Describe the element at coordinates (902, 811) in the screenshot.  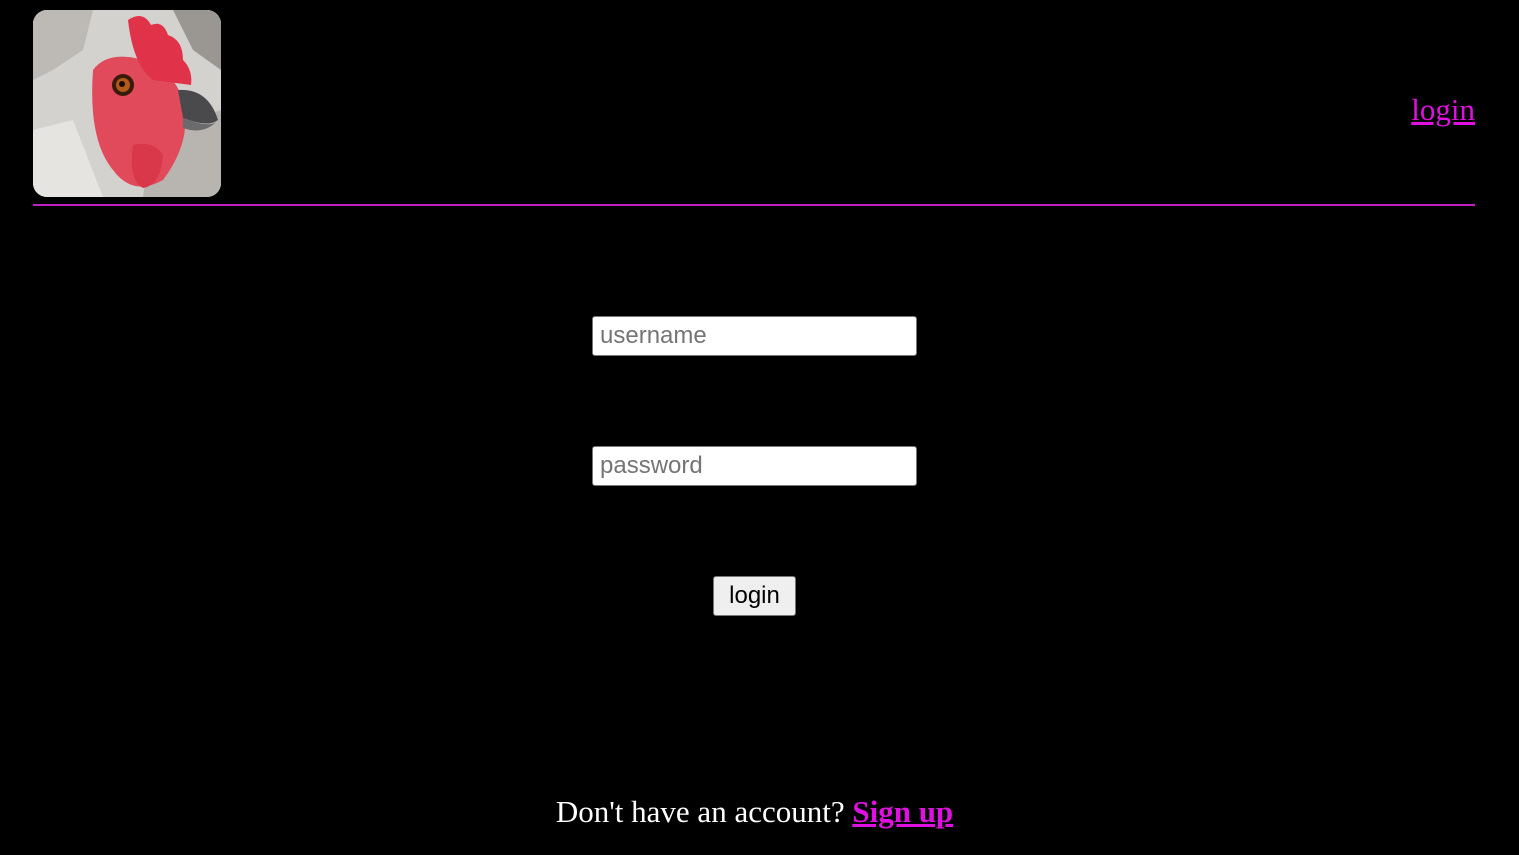
I see `signup-link: Sign up` at that location.